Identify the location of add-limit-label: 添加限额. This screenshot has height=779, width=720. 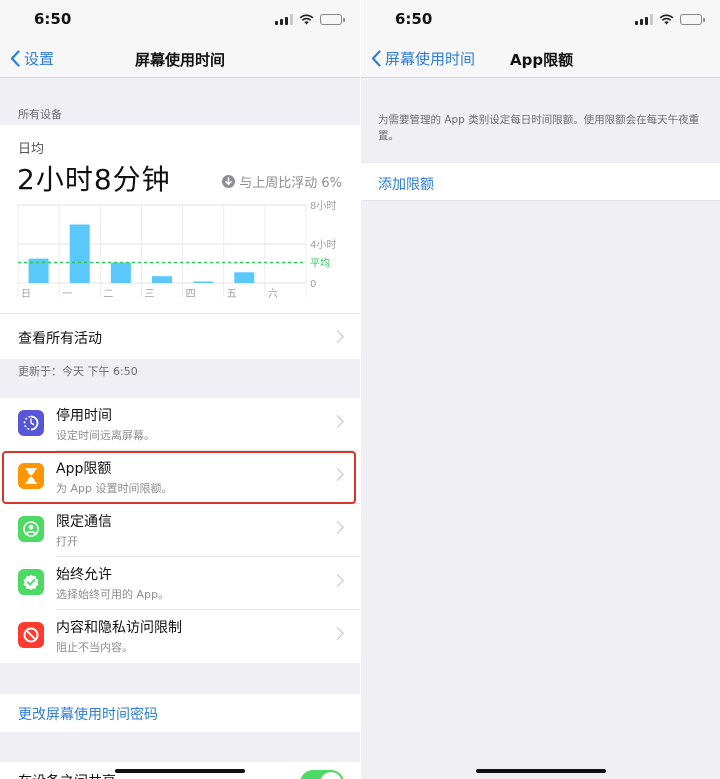
(406, 185).